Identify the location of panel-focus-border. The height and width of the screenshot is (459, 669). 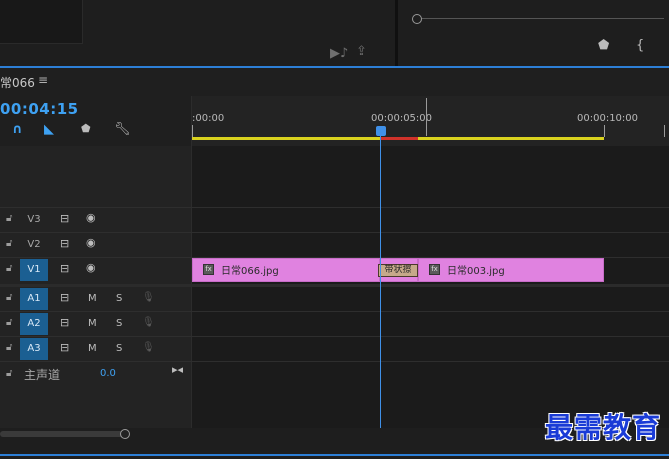
(334, 67).